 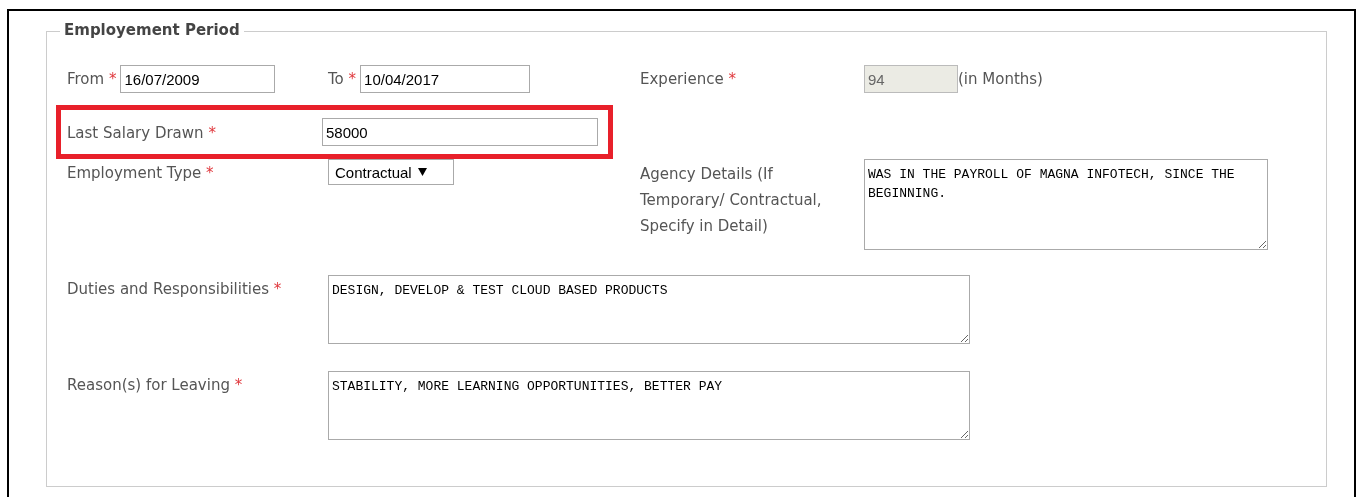 I want to click on from-date-field: 16/07/2009, so click(x=198, y=79).